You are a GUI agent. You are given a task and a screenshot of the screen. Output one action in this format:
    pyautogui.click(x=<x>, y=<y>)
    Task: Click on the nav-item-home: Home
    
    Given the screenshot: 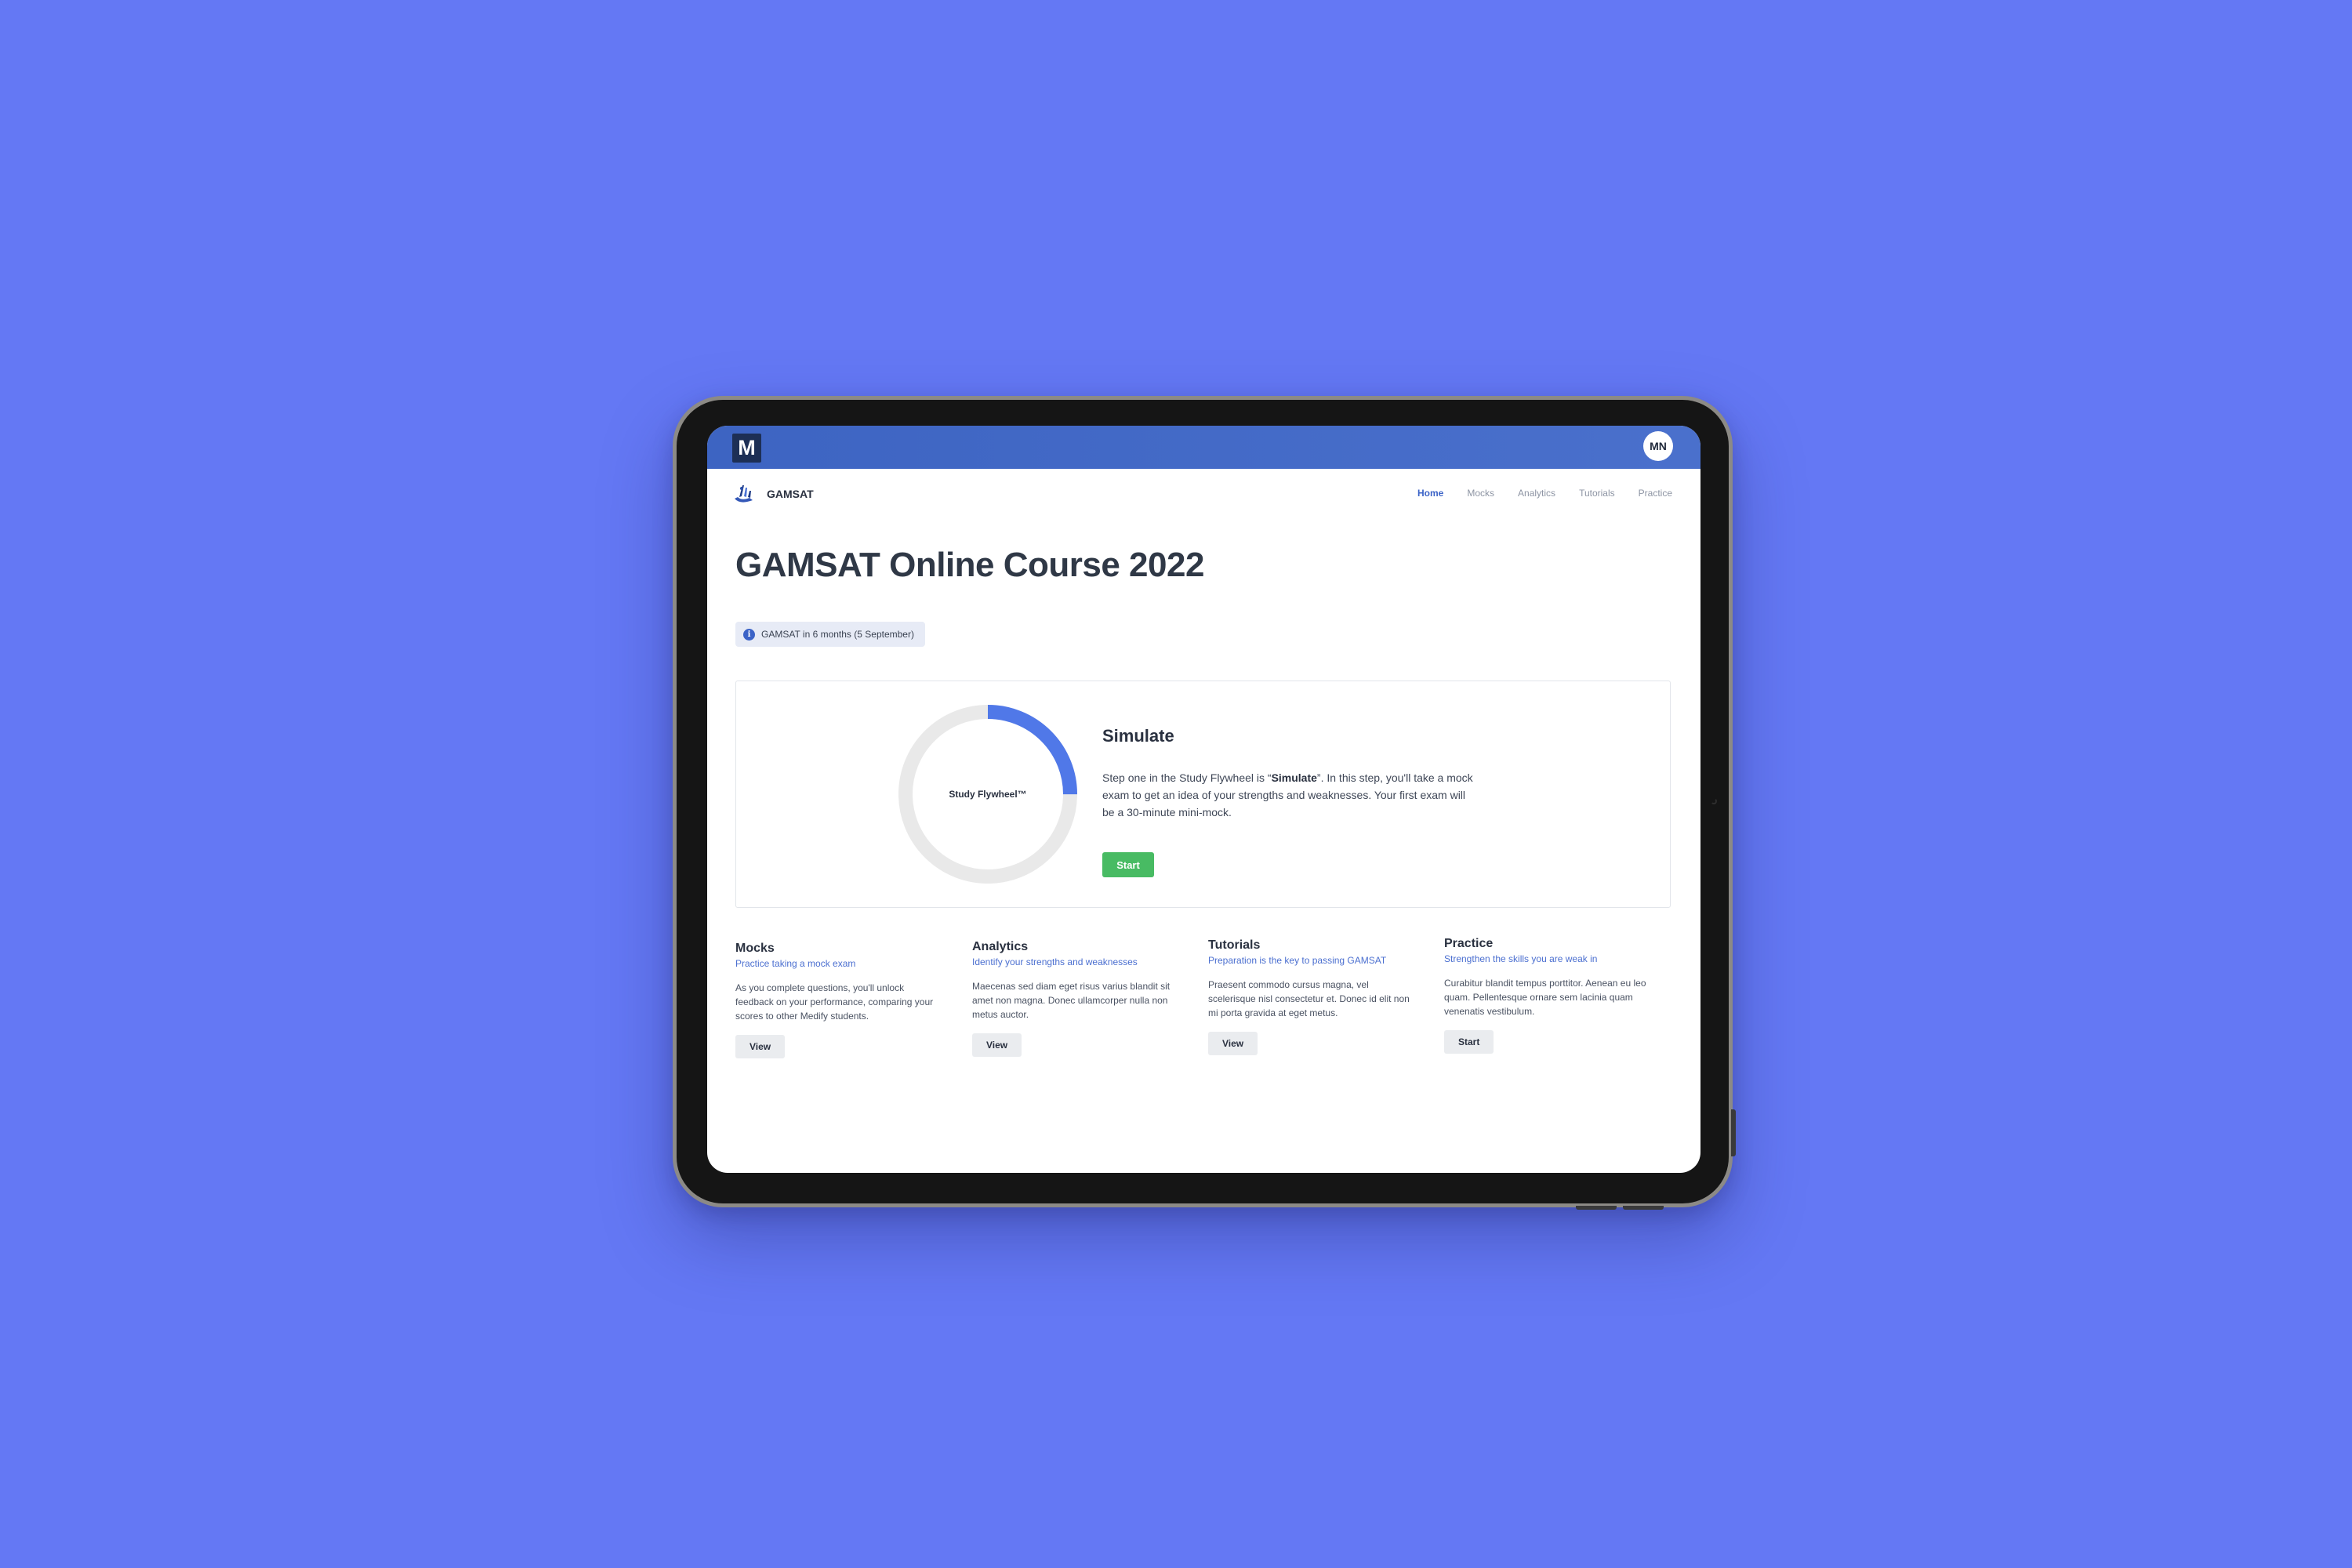 What is the action you would take?
    pyautogui.click(x=1430, y=493)
    